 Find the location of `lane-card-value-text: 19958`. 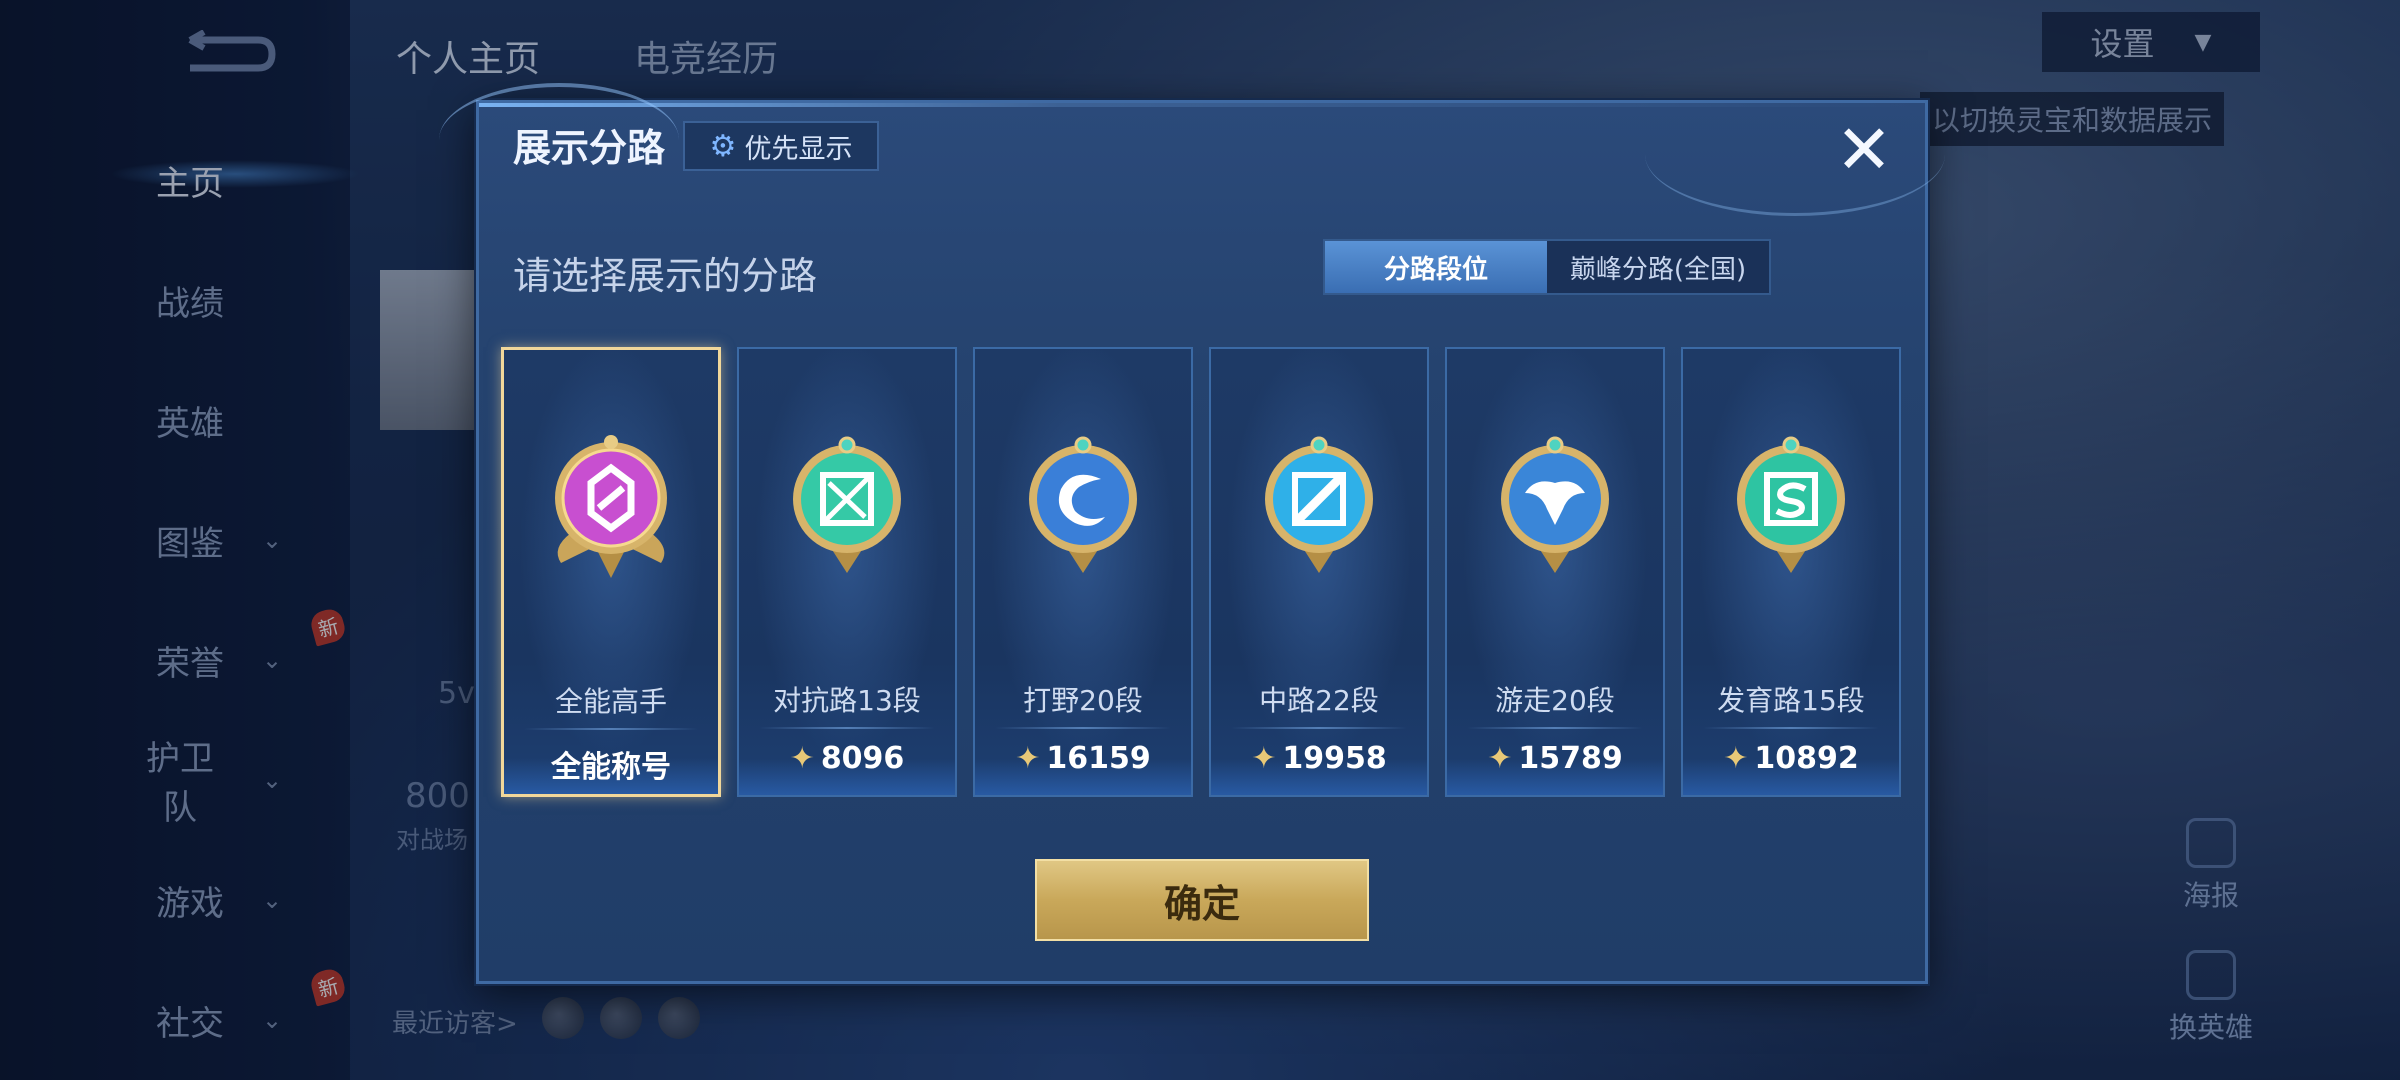

lane-card-value-text: 19958 is located at coordinates (1334, 758).